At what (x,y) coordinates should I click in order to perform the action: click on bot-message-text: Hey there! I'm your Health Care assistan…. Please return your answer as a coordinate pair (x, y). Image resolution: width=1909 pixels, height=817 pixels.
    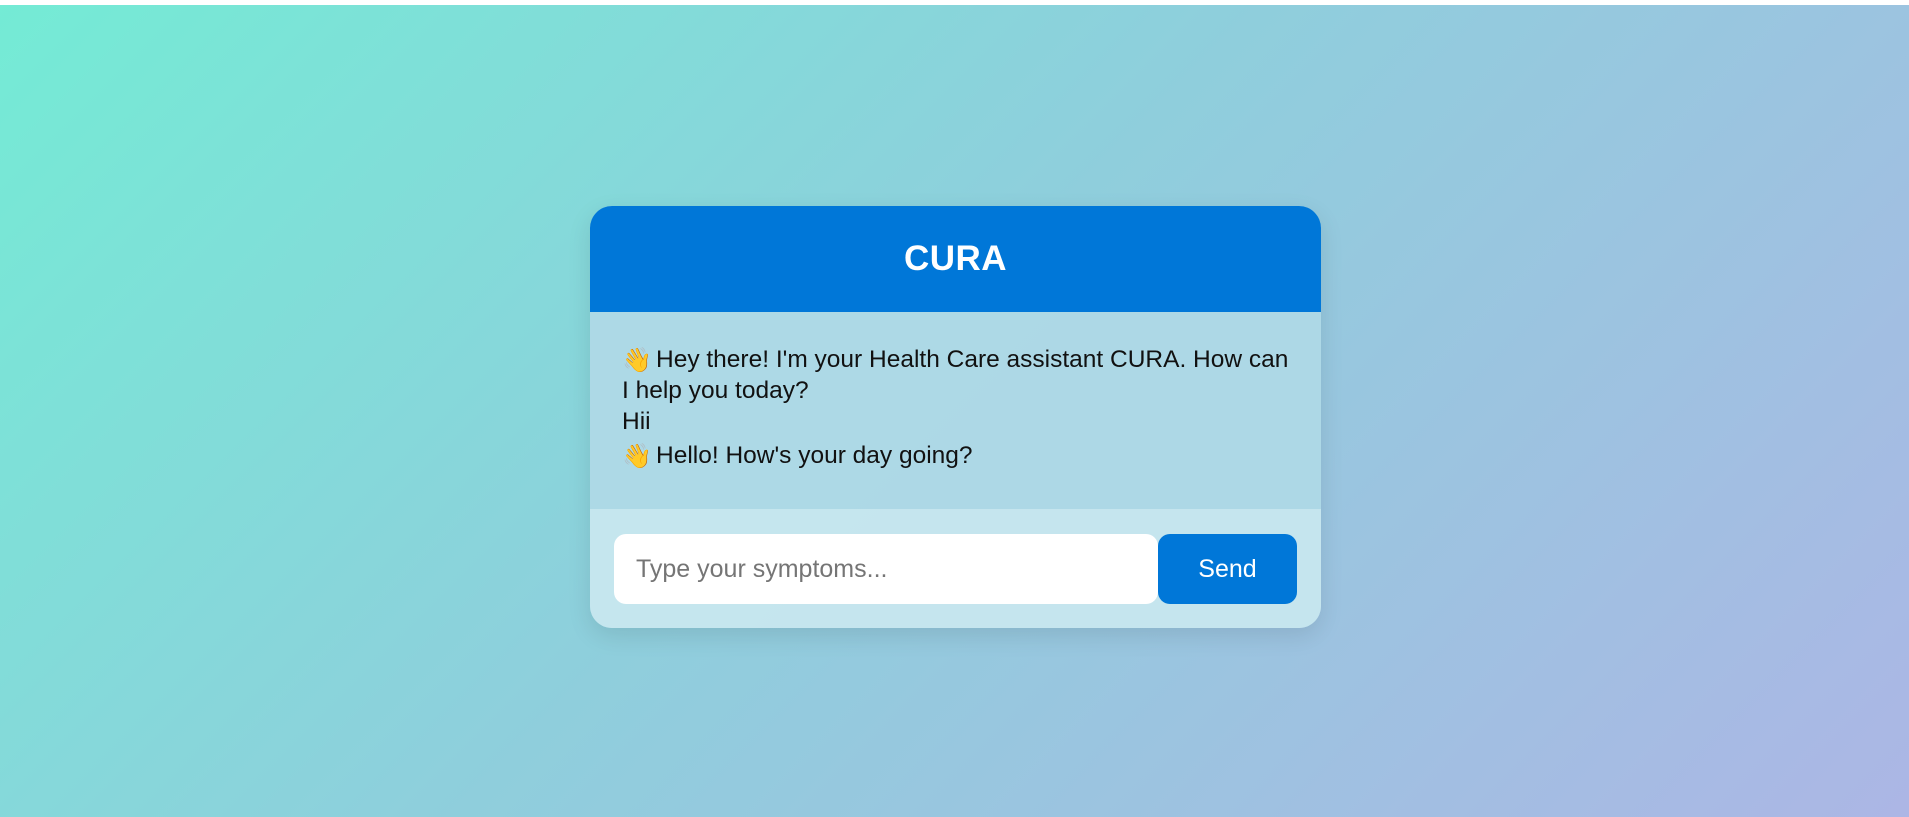
    Looking at the image, I should click on (955, 375).